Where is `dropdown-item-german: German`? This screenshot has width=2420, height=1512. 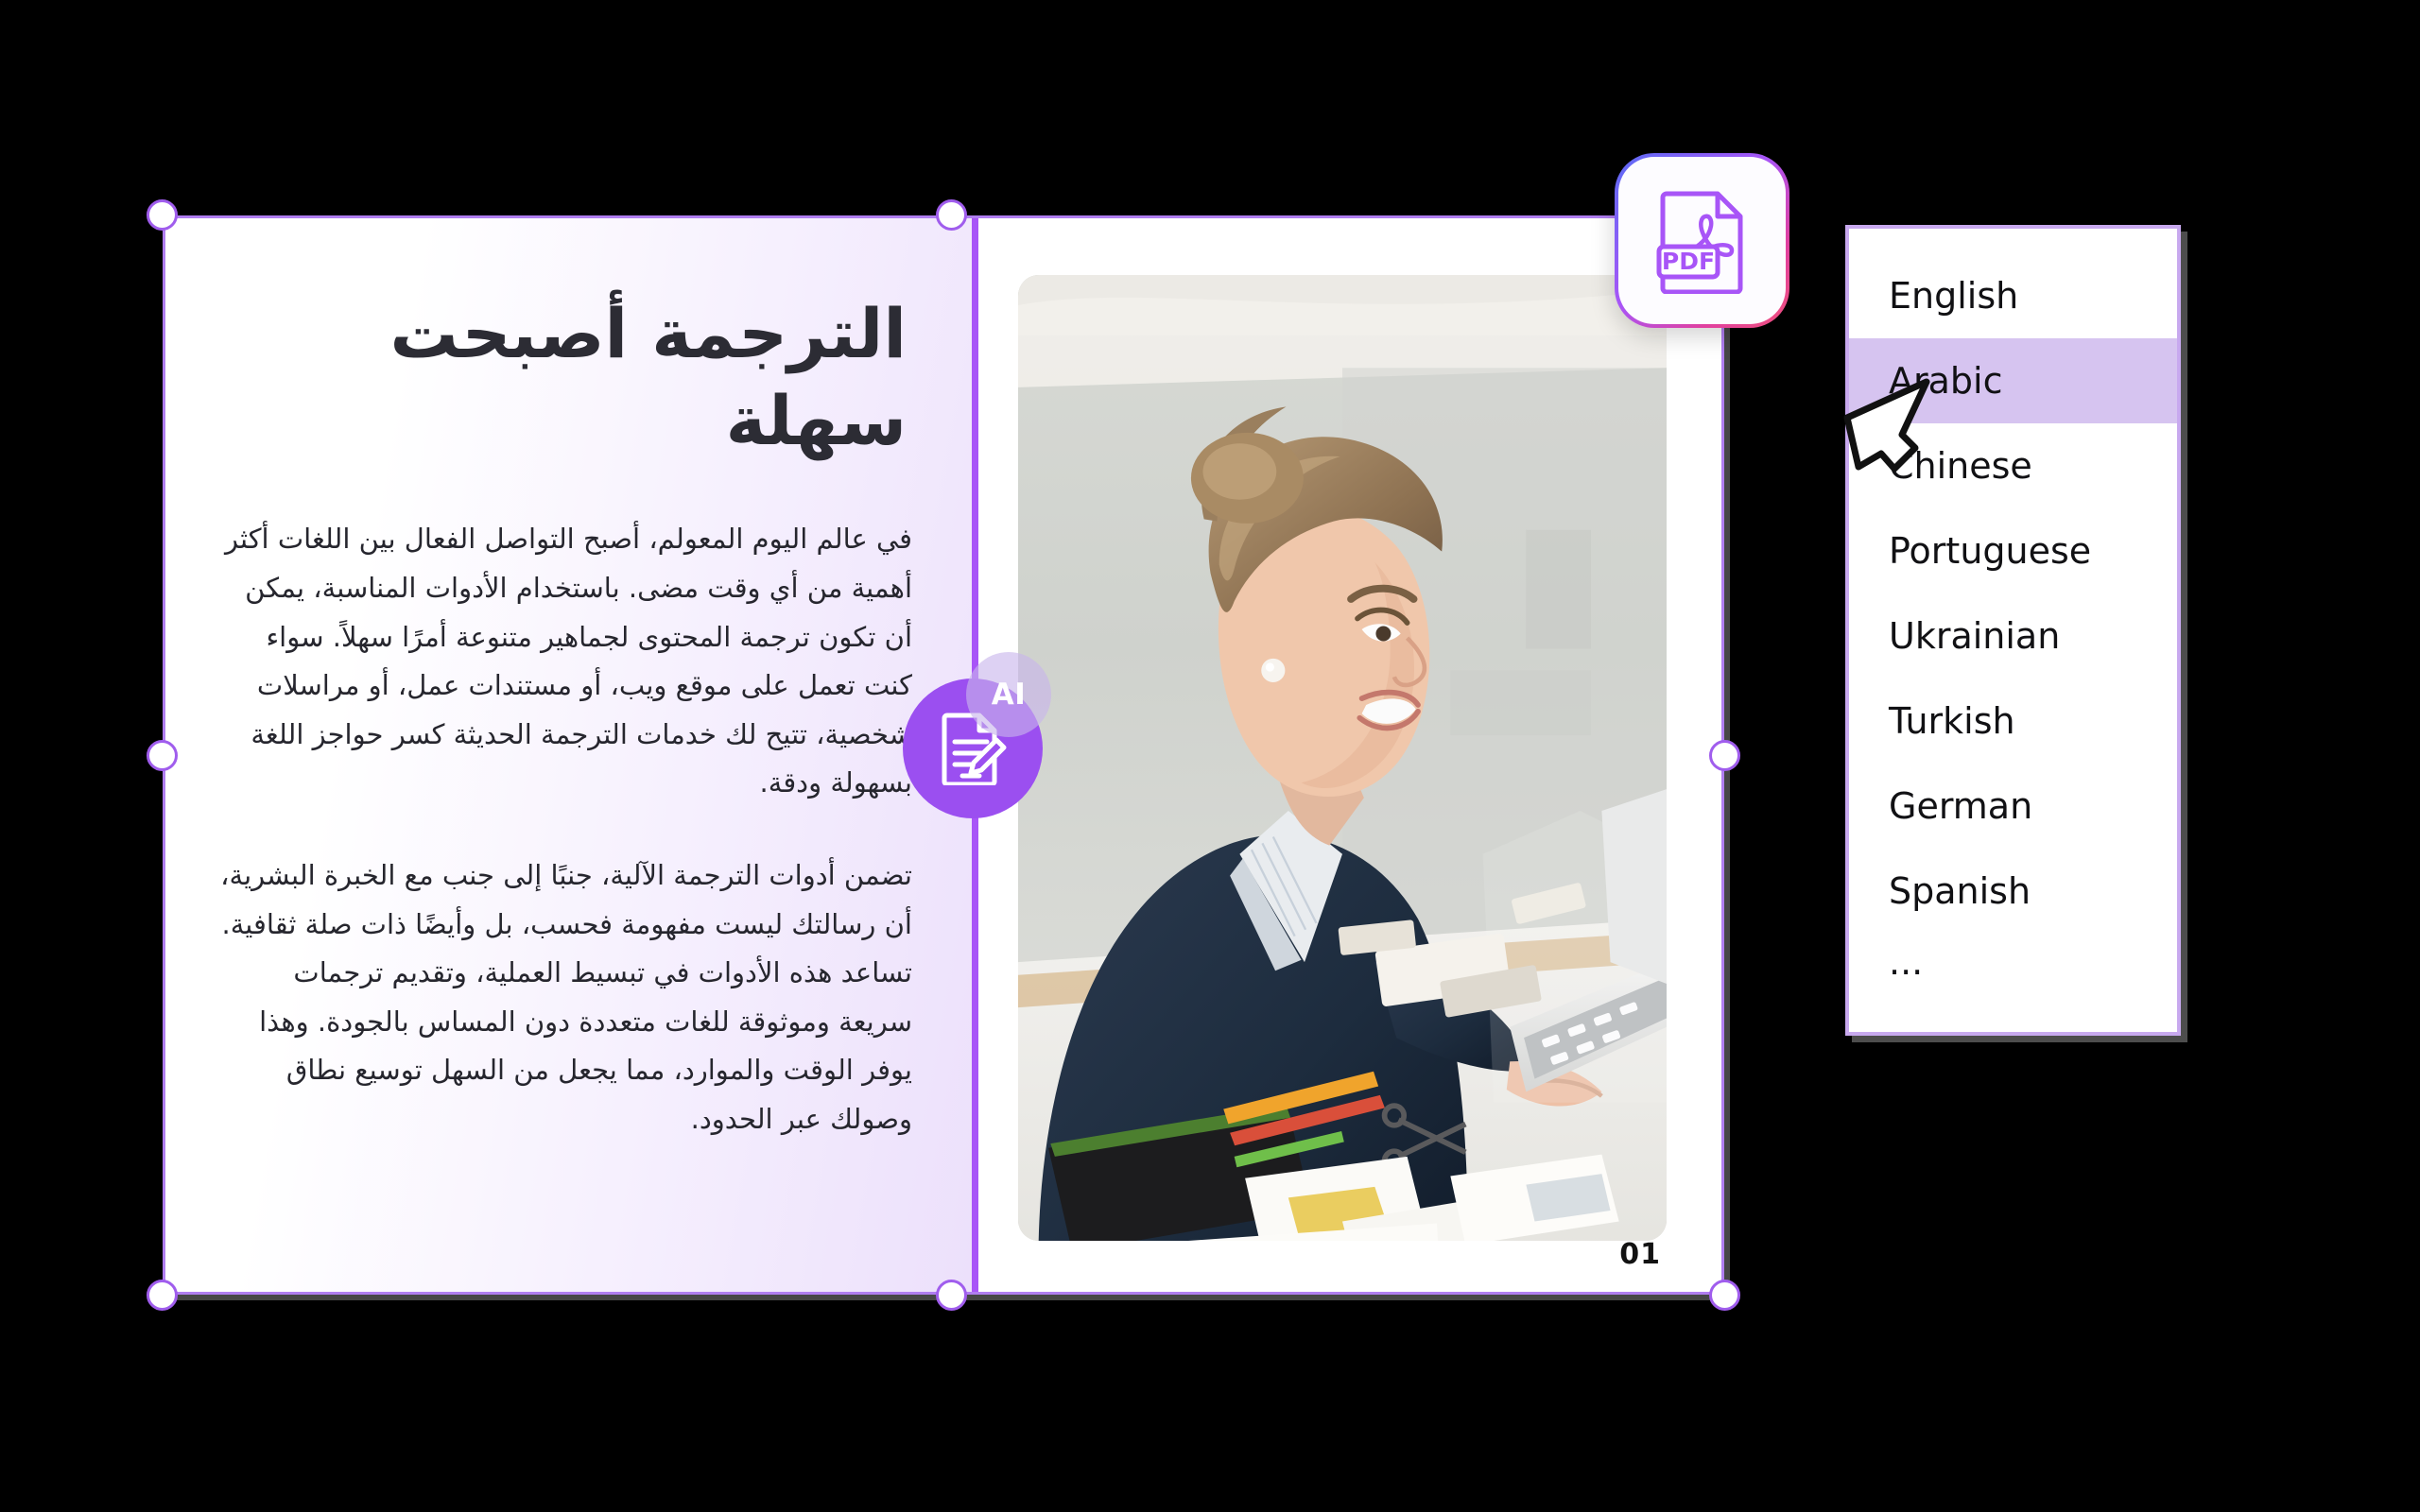
dropdown-item-german: German is located at coordinates (2013, 806).